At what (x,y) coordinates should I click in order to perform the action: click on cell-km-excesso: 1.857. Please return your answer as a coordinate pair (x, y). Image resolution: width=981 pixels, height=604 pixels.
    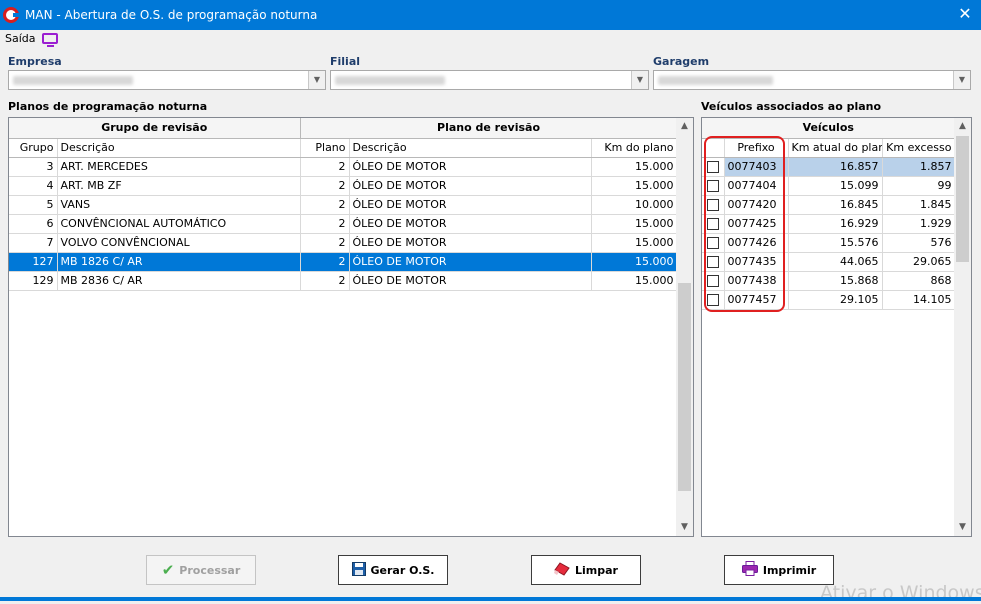
    Looking at the image, I should click on (919, 167).